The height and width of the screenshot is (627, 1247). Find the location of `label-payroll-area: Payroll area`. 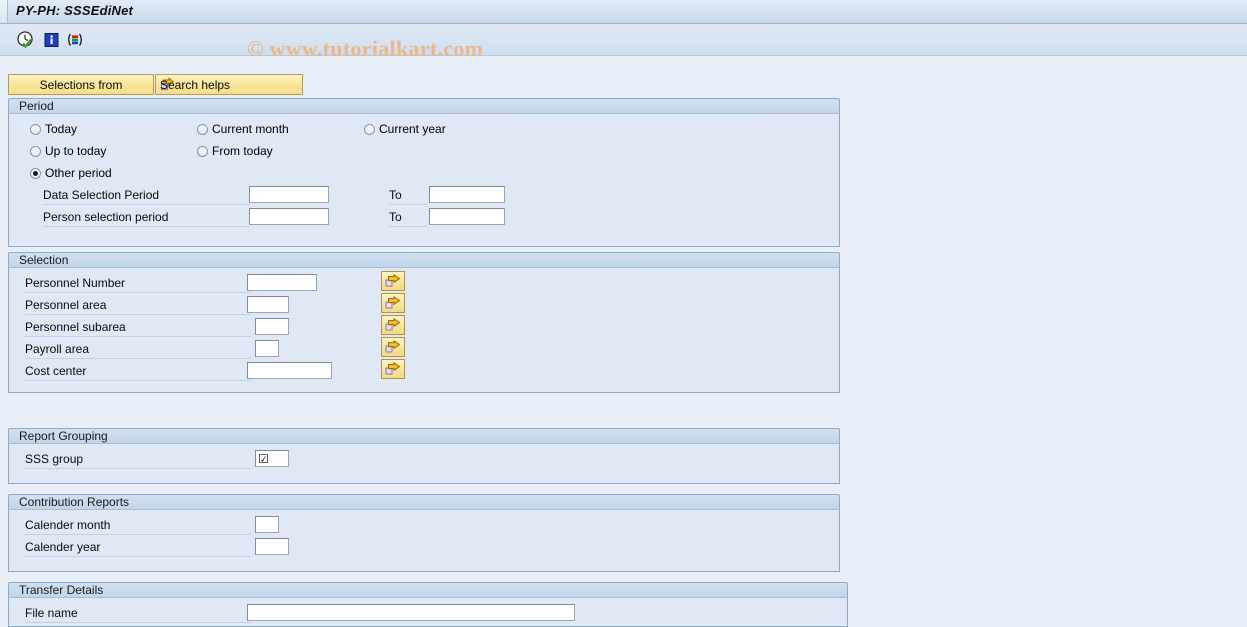

label-payroll-area: Payroll area is located at coordinates (138, 350).